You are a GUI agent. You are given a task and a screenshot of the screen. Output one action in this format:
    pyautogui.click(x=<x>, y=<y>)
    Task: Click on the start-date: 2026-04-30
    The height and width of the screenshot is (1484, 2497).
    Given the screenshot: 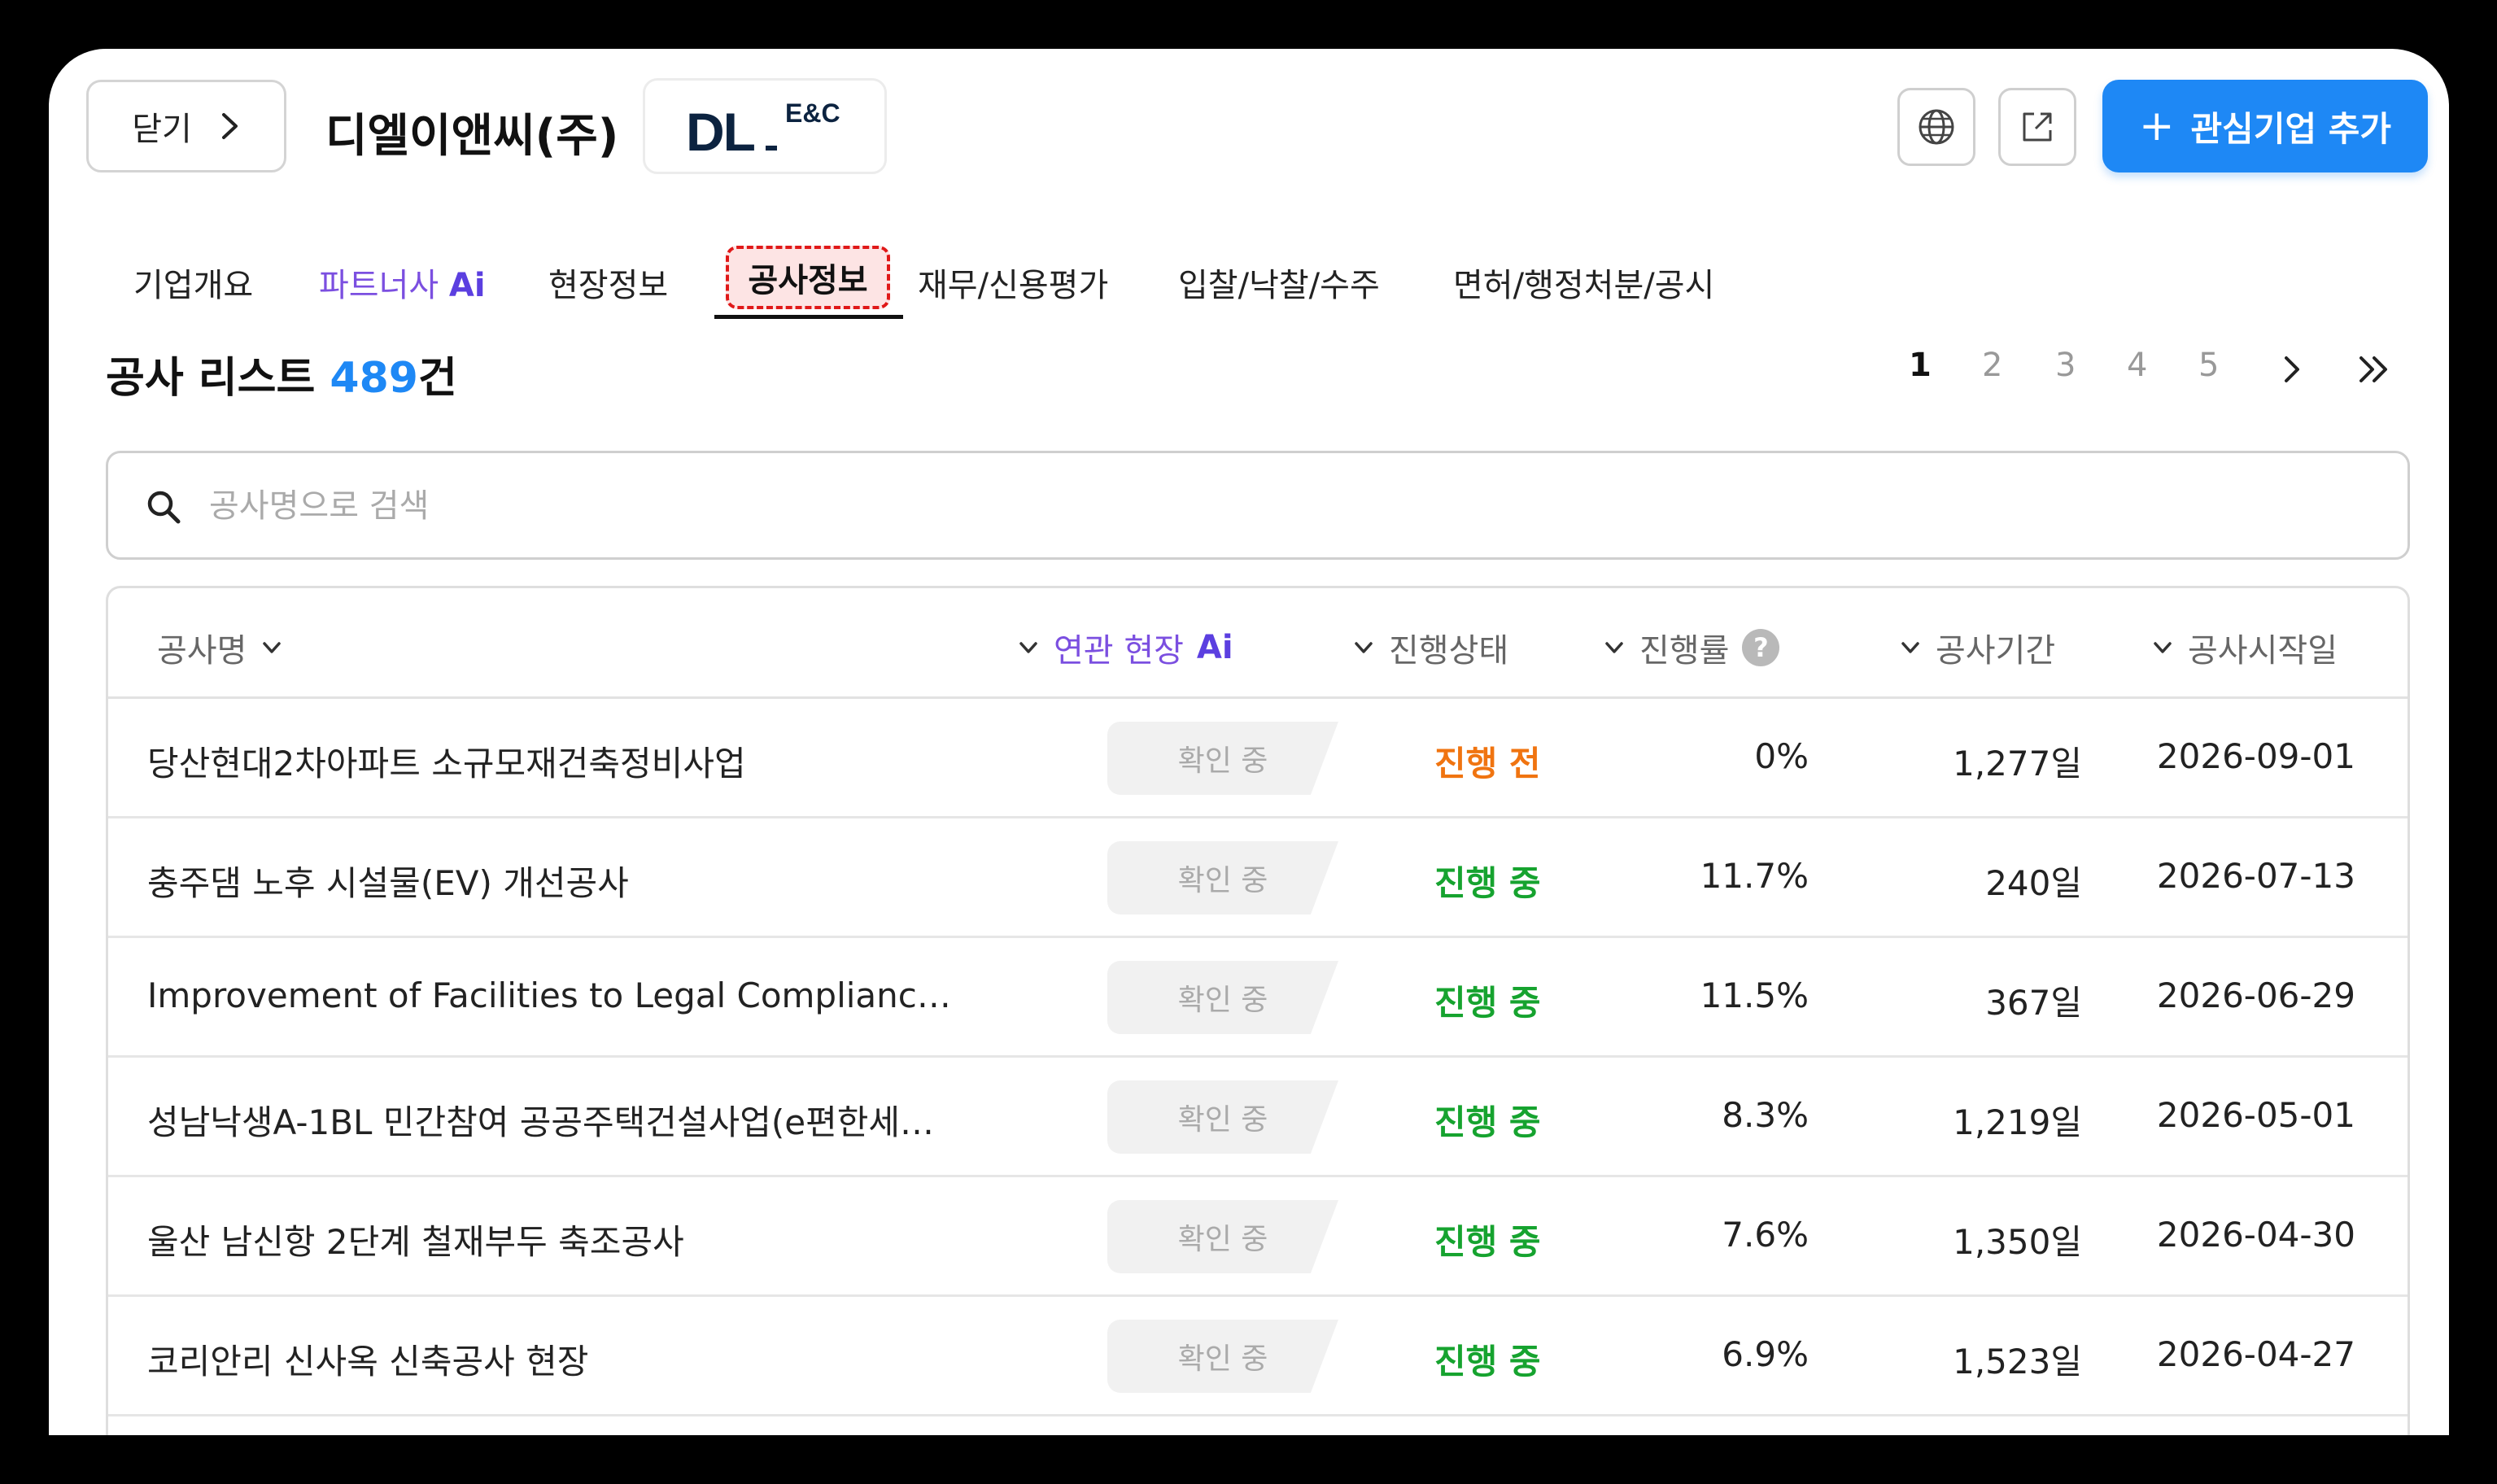 What is the action you would take?
    pyautogui.click(x=2255, y=1235)
    